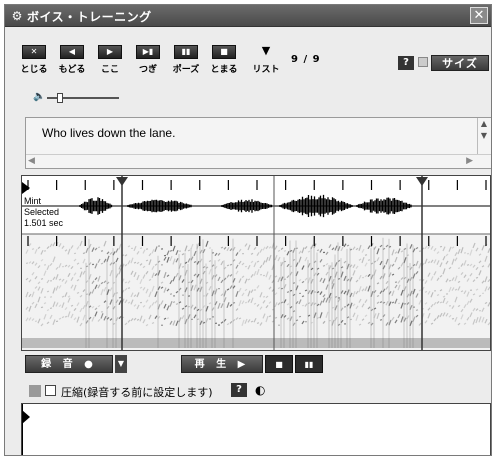  I want to click on recording-panel, so click(256, 429).